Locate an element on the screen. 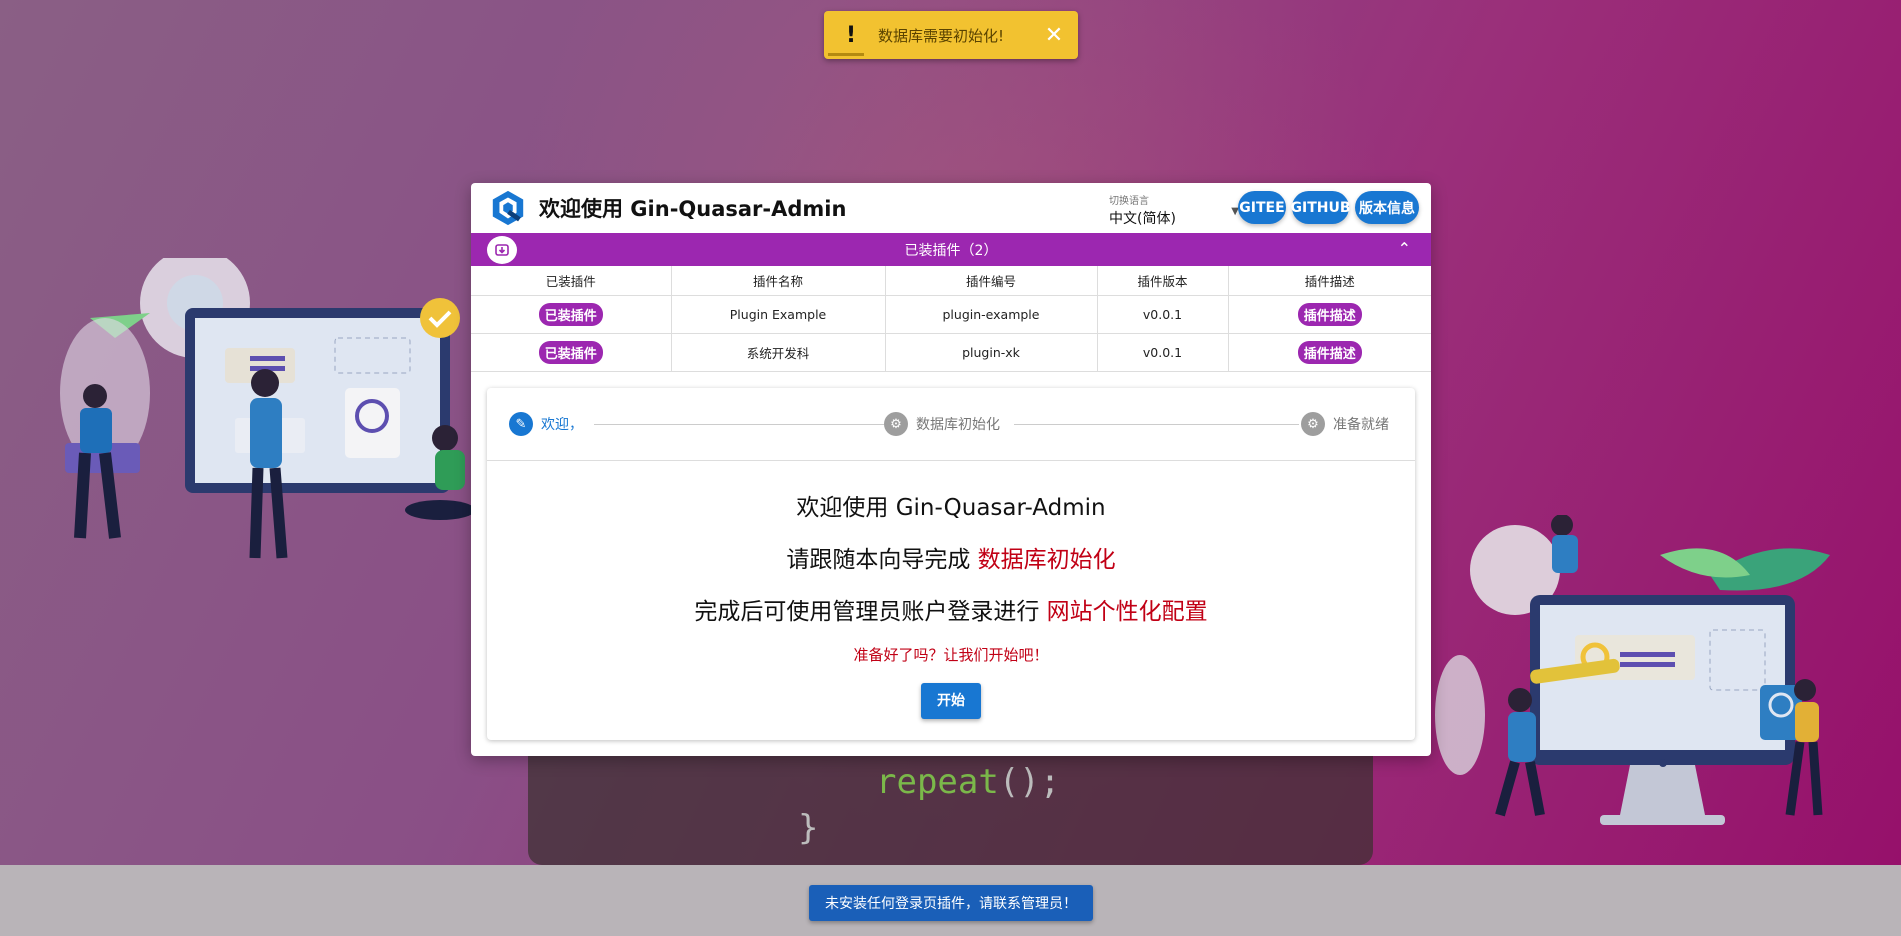  stepper-header: ✎ 欢迎， ⚙ 数据库初始化 ⚙ 准备就绪 is located at coordinates (951, 424).